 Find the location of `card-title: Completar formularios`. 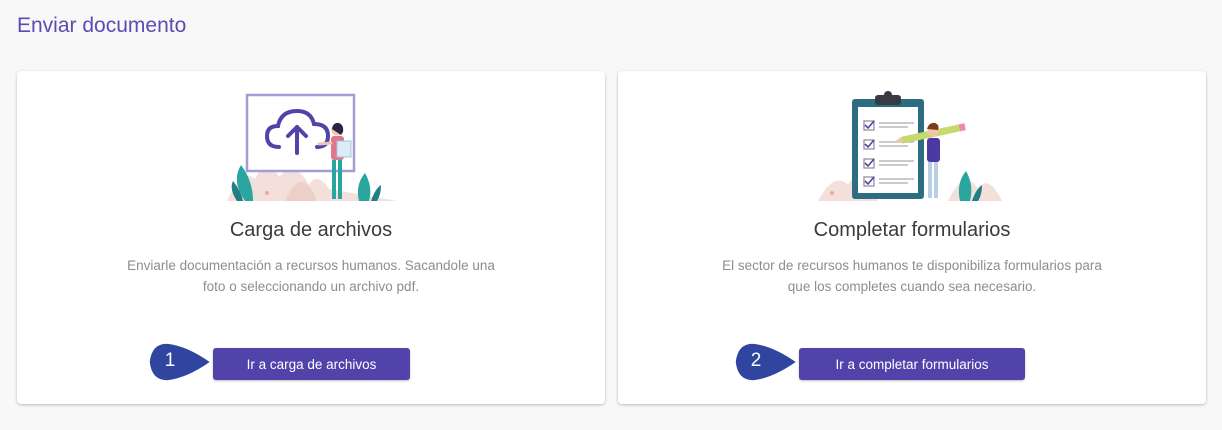

card-title: Completar formularios is located at coordinates (912, 230).